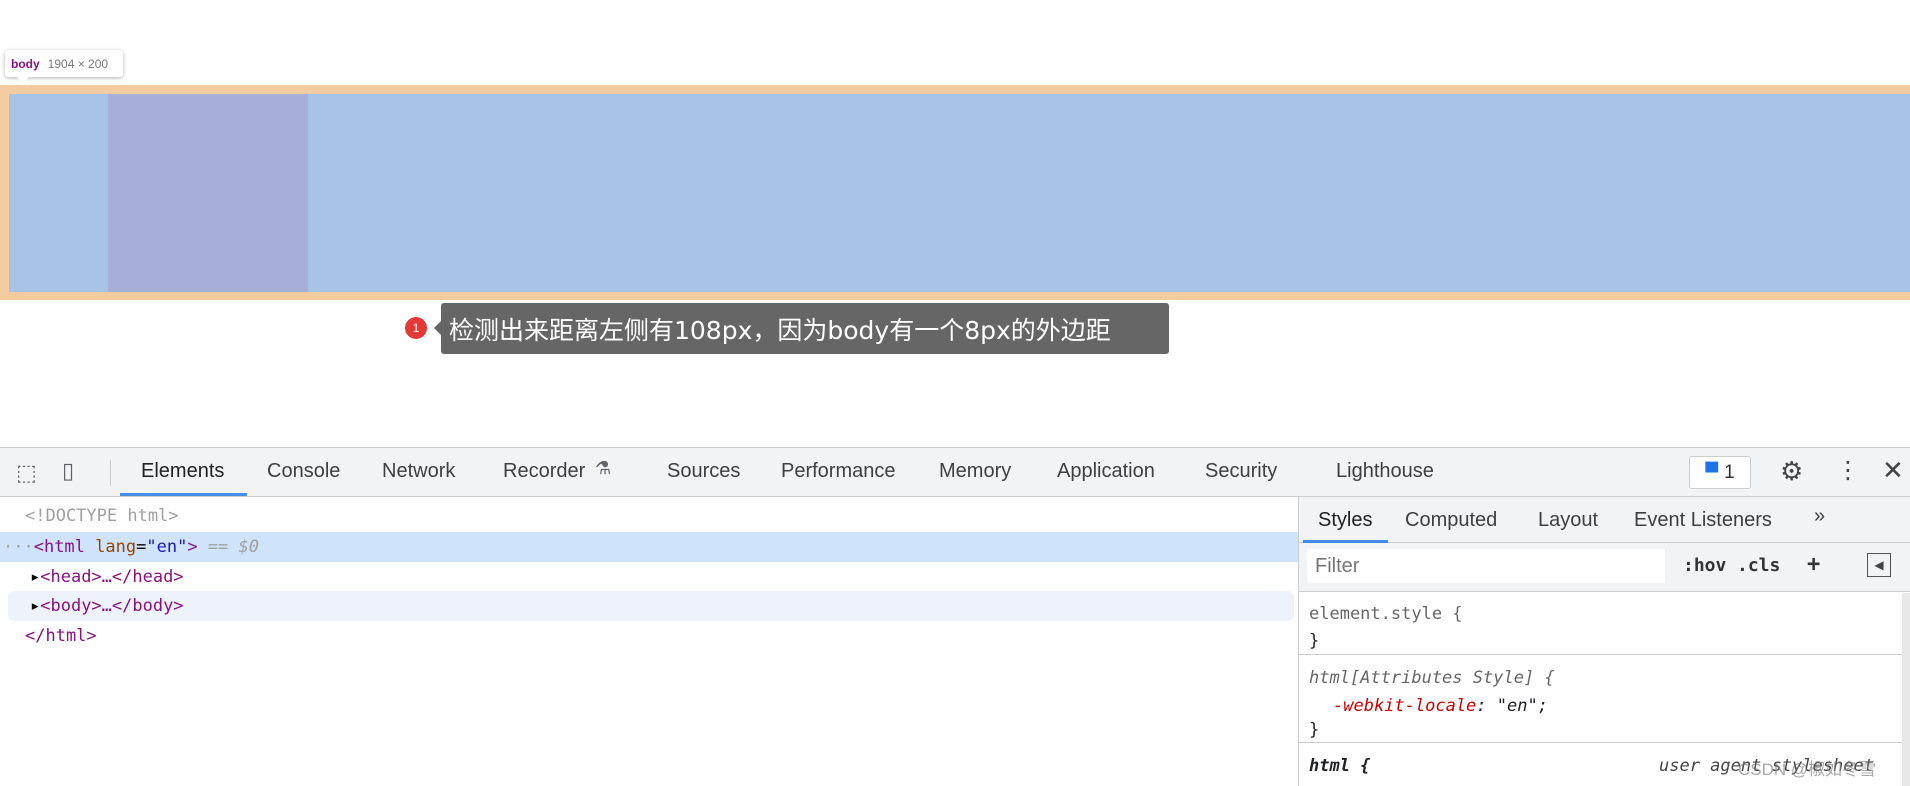 Image resolution: width=1910 pixels, height=786 pixels. Describe the element at coordinates (1729, 472) in the screenshot. I see `issues-count: 1` at that location.